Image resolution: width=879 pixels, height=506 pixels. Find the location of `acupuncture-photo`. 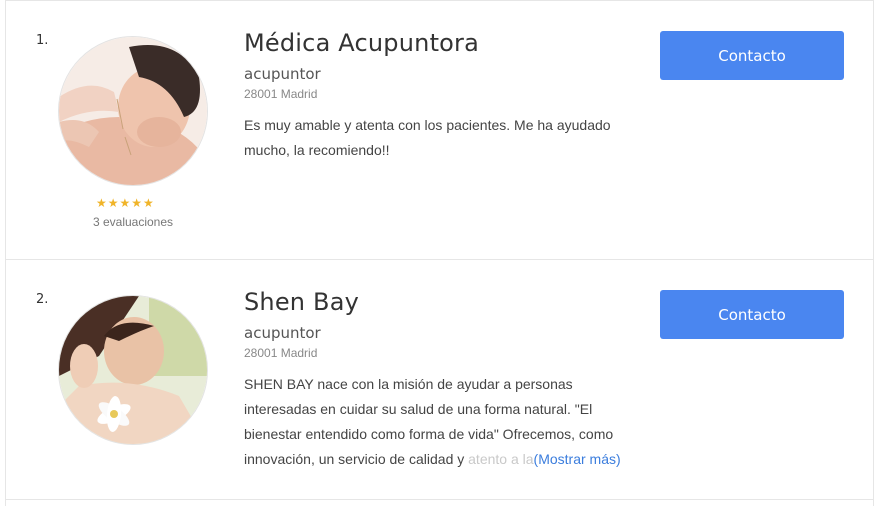

acupuncture-photo is located at coordinates (133, 111).